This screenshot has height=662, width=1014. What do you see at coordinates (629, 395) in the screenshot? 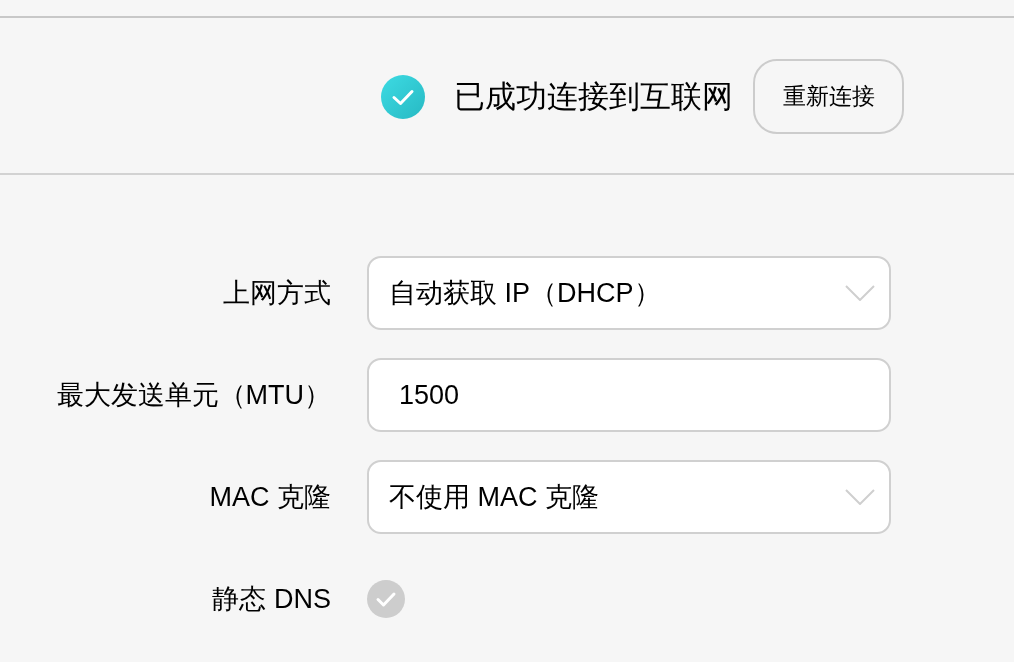
I see `input-field: 1500` at bounding box center [629, 395].